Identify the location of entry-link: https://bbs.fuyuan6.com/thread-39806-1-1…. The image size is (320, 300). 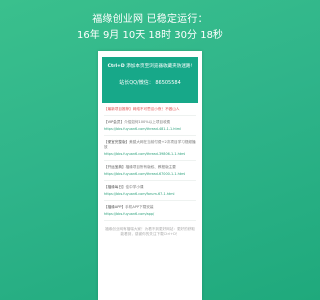
(150, 154).